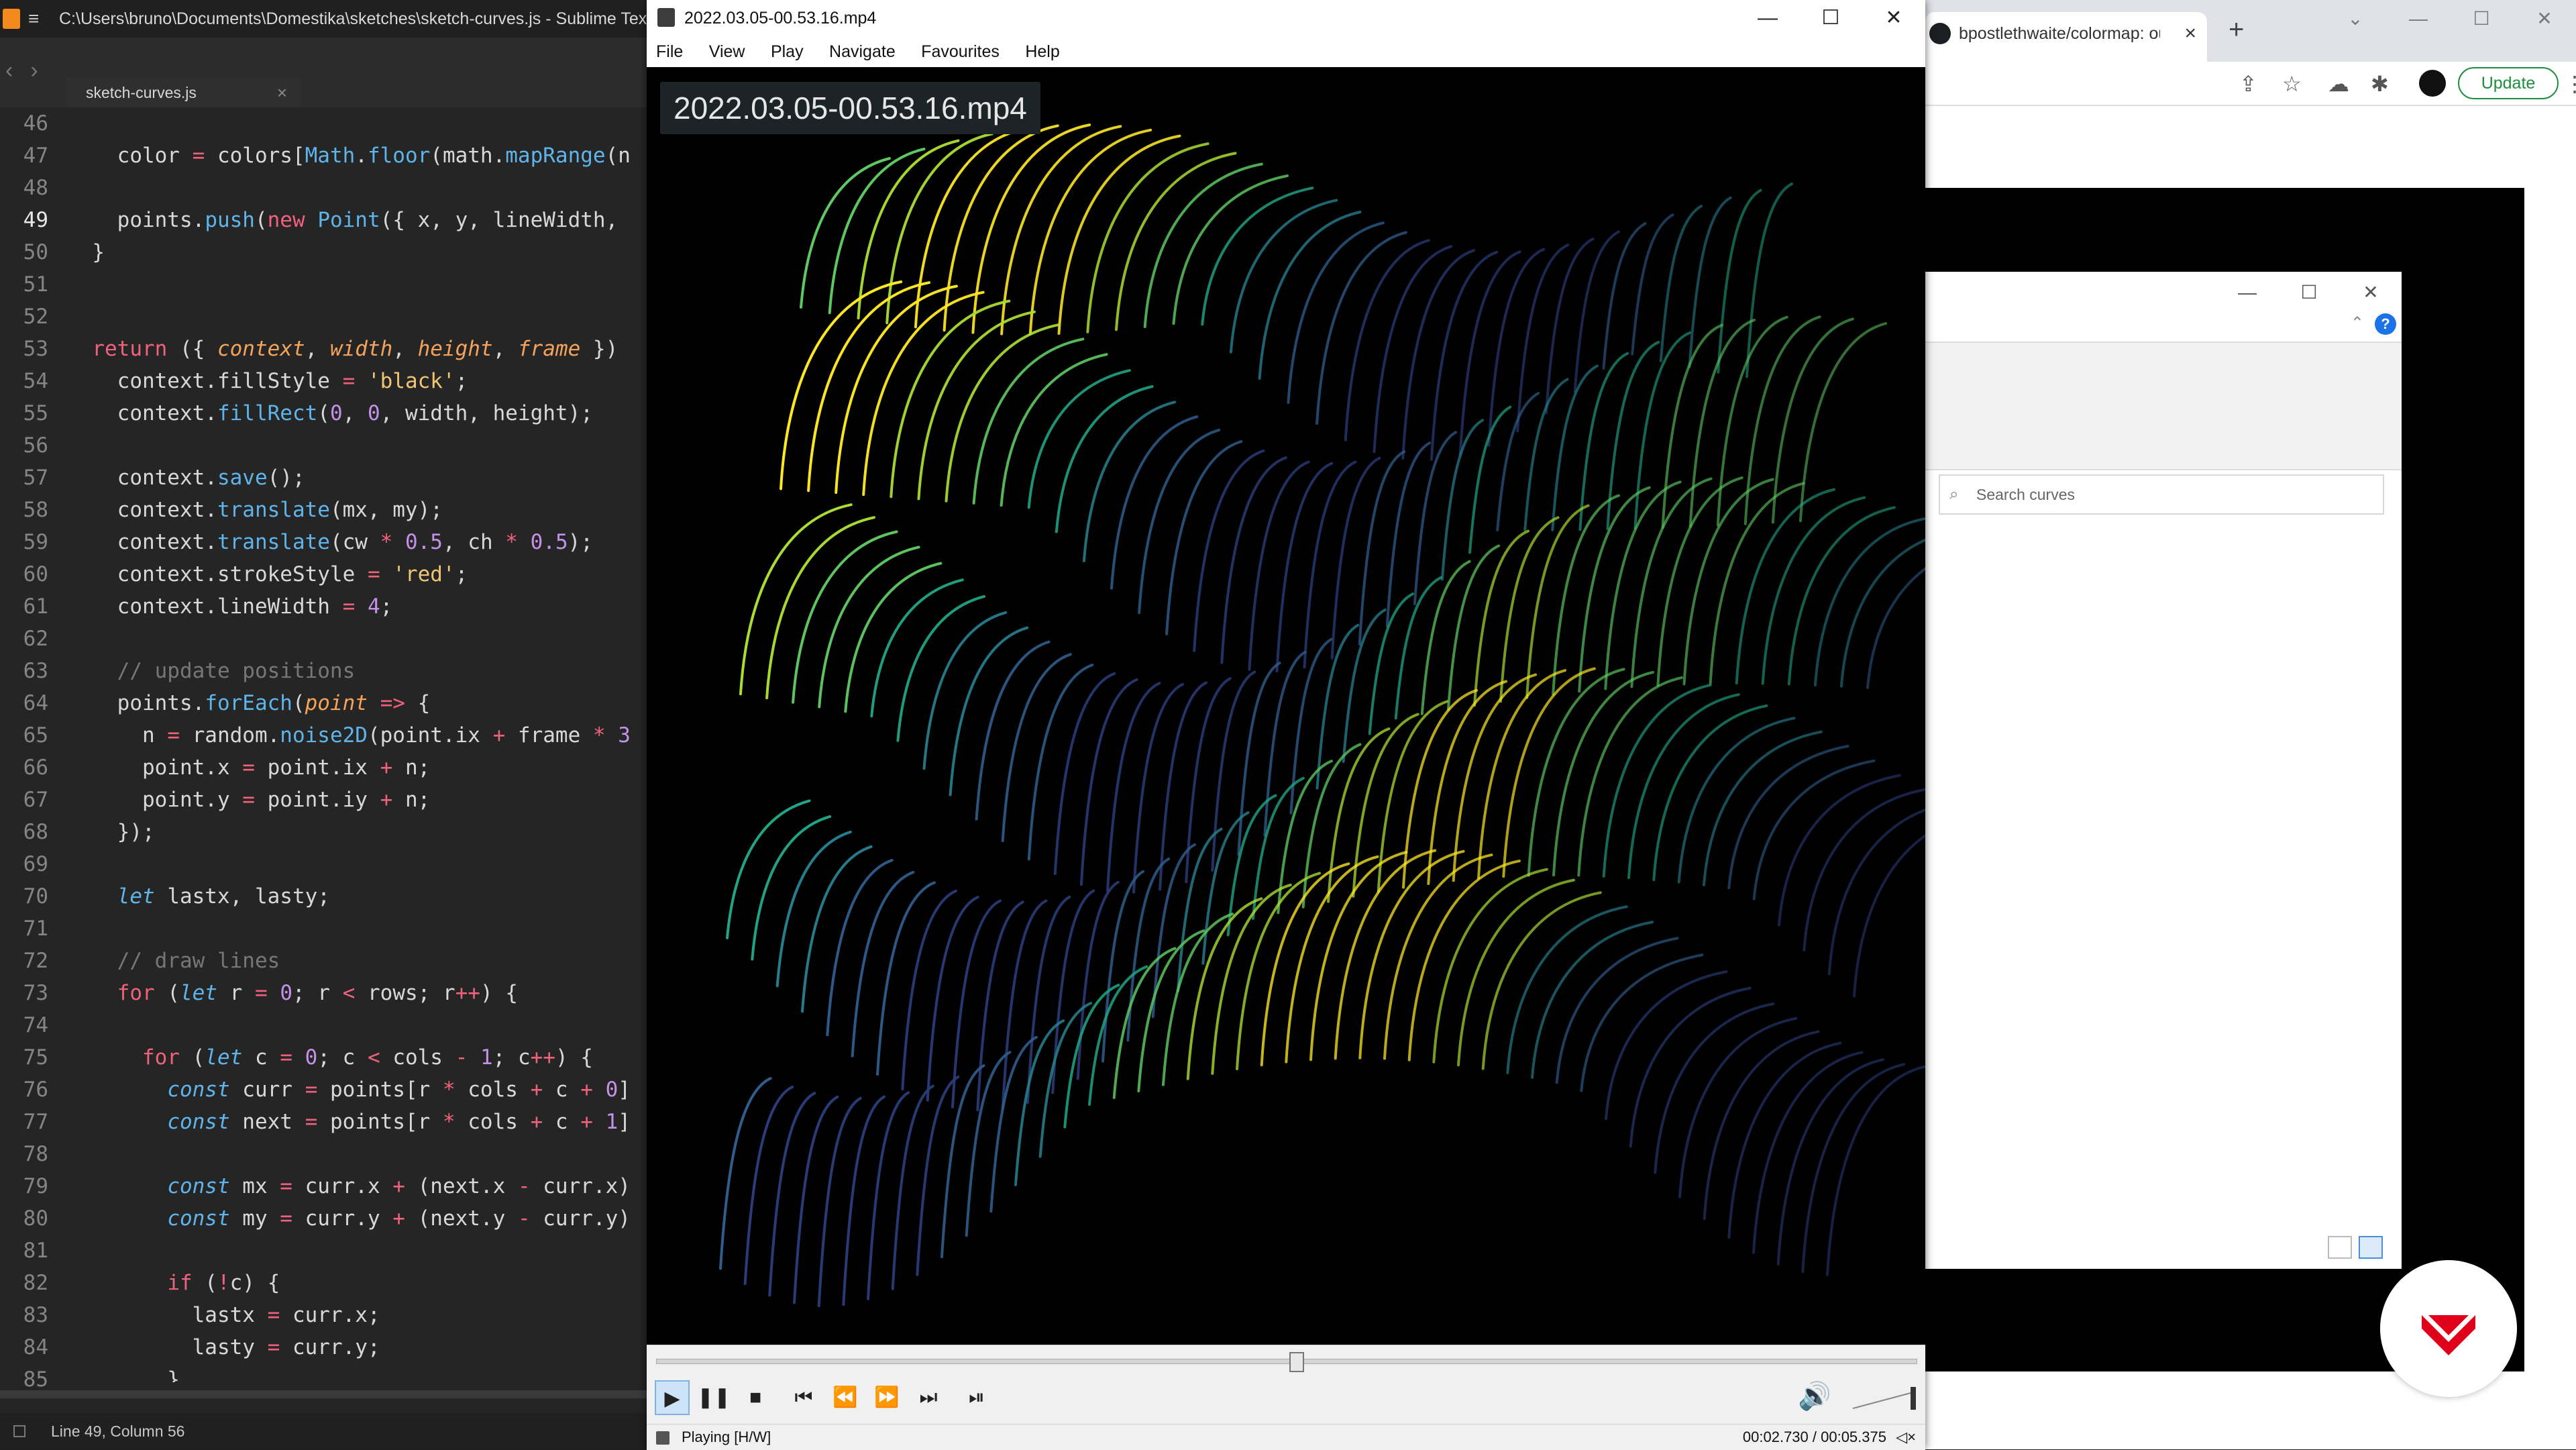  What do you see at coordinates (727, 51) in the screenshot?
I see `menu-view: View` at bounding box center [727, 51].